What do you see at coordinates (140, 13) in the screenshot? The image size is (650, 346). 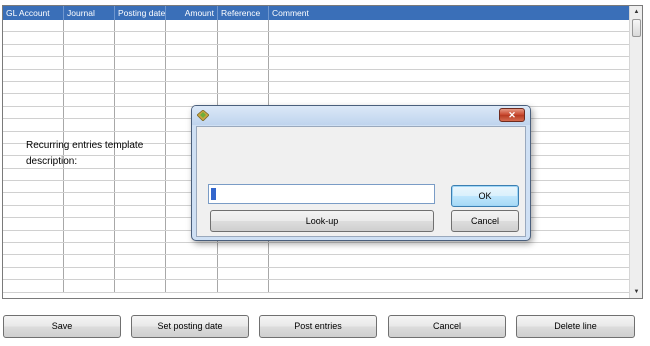 I see `column-header-posting-date: Posting date` at bounding box center [140, 13].